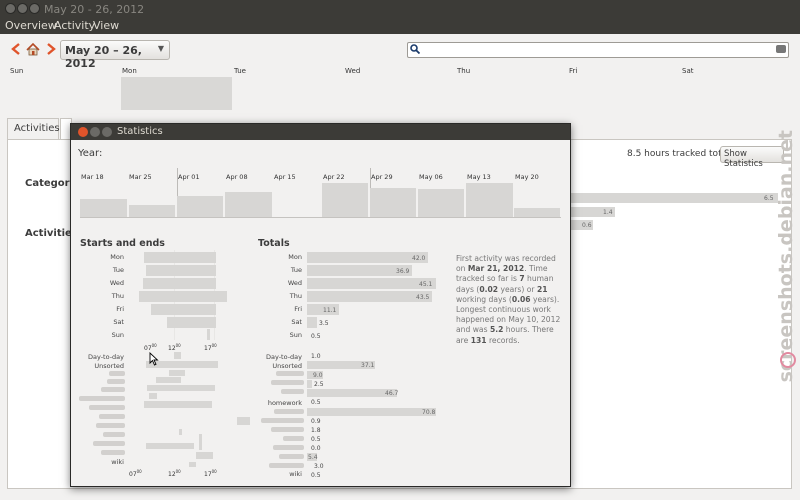 The image size is (800, 500). What do you see at coordinates (31, 25) in the screenshot?
I see `menu-overview: Overview` at bounding box center [31, 25].